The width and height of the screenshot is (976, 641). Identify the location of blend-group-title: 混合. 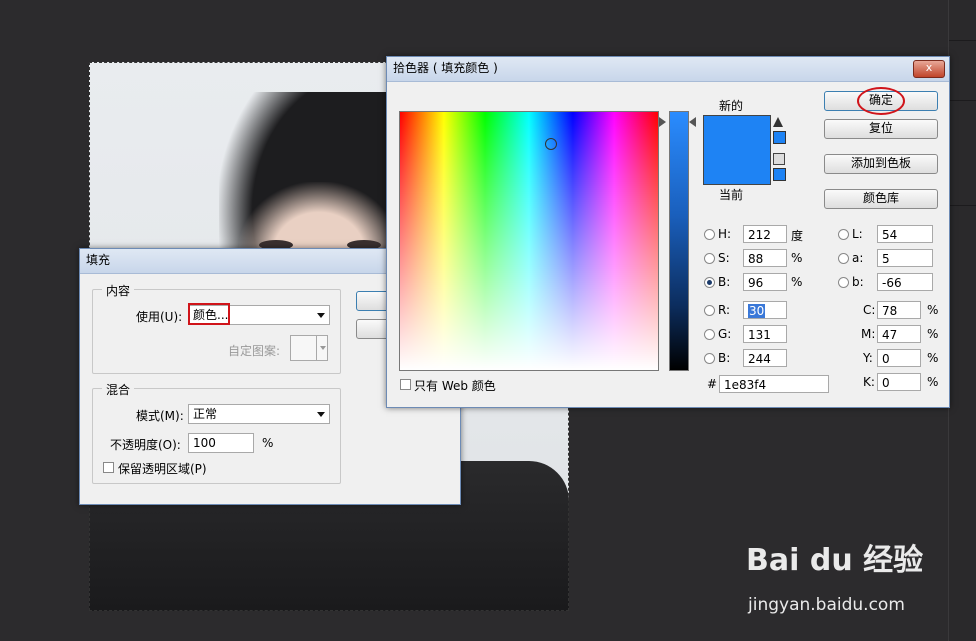
(118, 389).